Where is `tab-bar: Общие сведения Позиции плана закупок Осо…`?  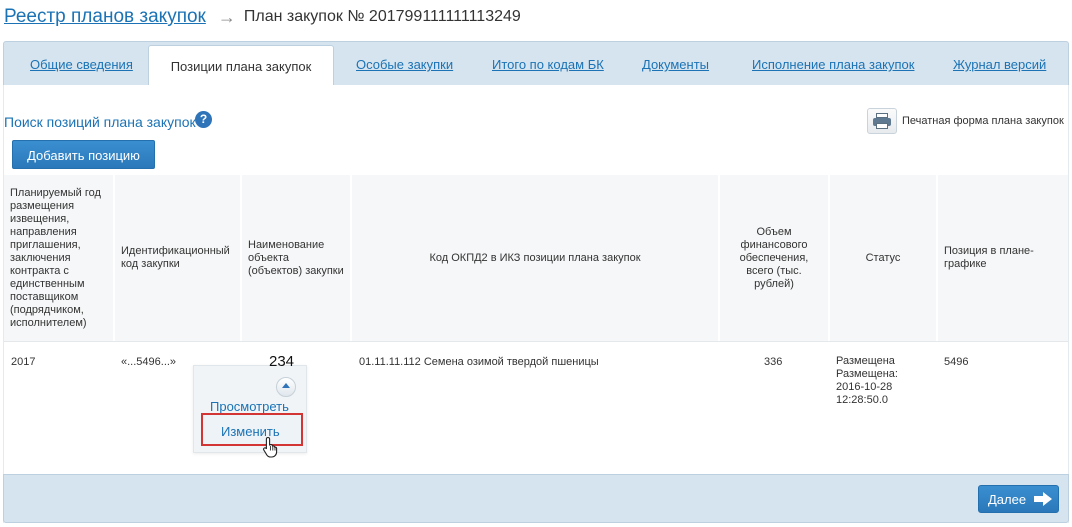
tab-bar: Общие сведения Позиции плана закупок Осо… is located at coordinates (536, 64).